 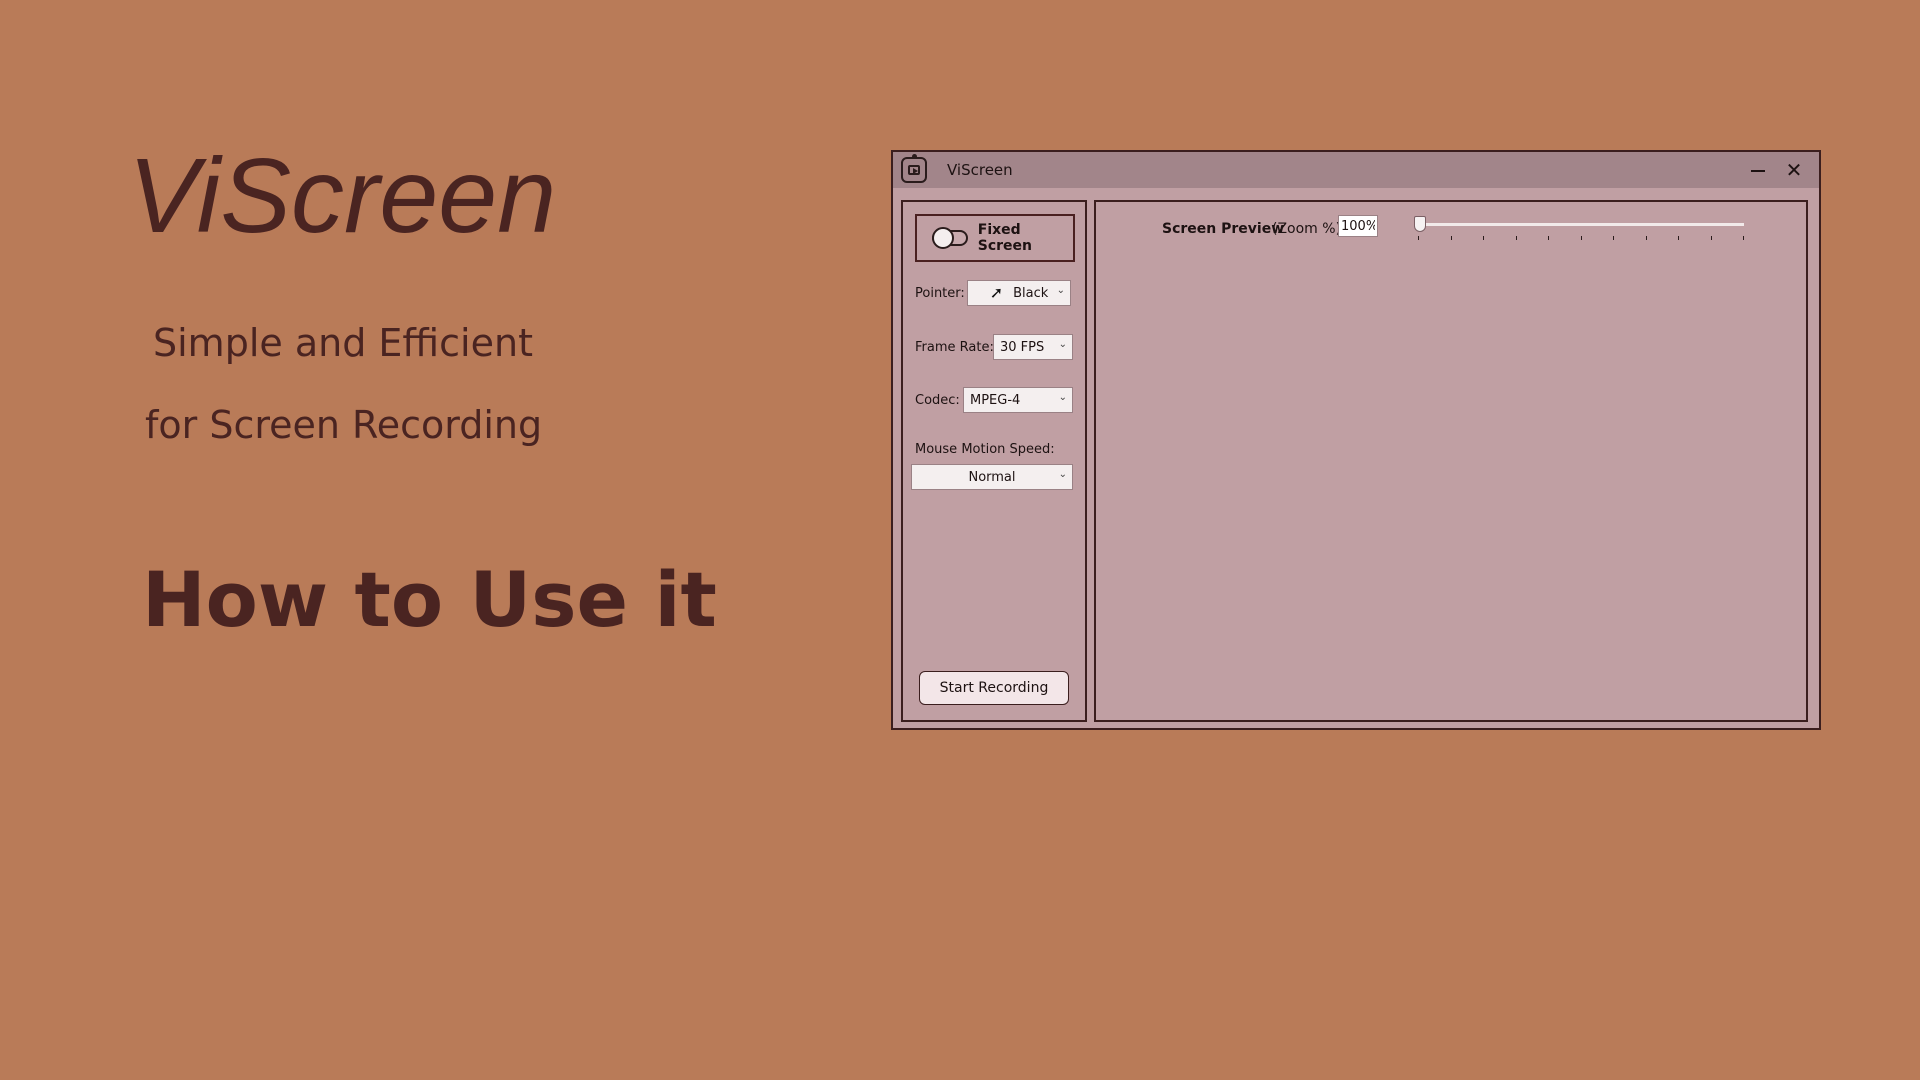 I want to click on slider-thumb, so click(x=1420, y=224).